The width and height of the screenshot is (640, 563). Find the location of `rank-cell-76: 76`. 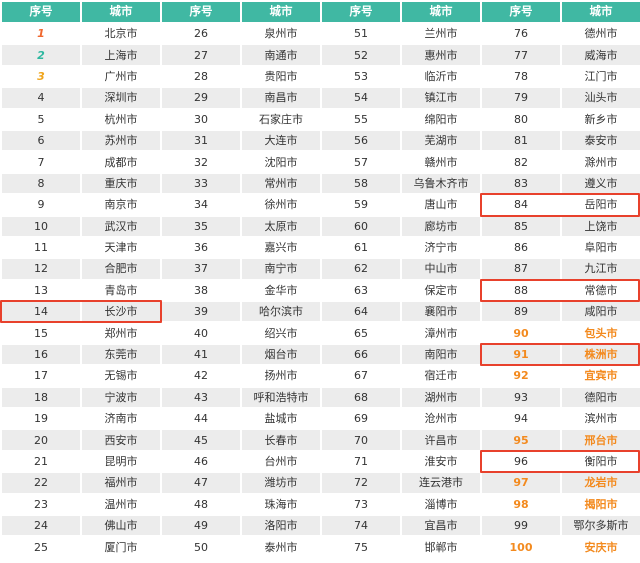

rank-cell-76: 76 is located at coordinates (521, 34).